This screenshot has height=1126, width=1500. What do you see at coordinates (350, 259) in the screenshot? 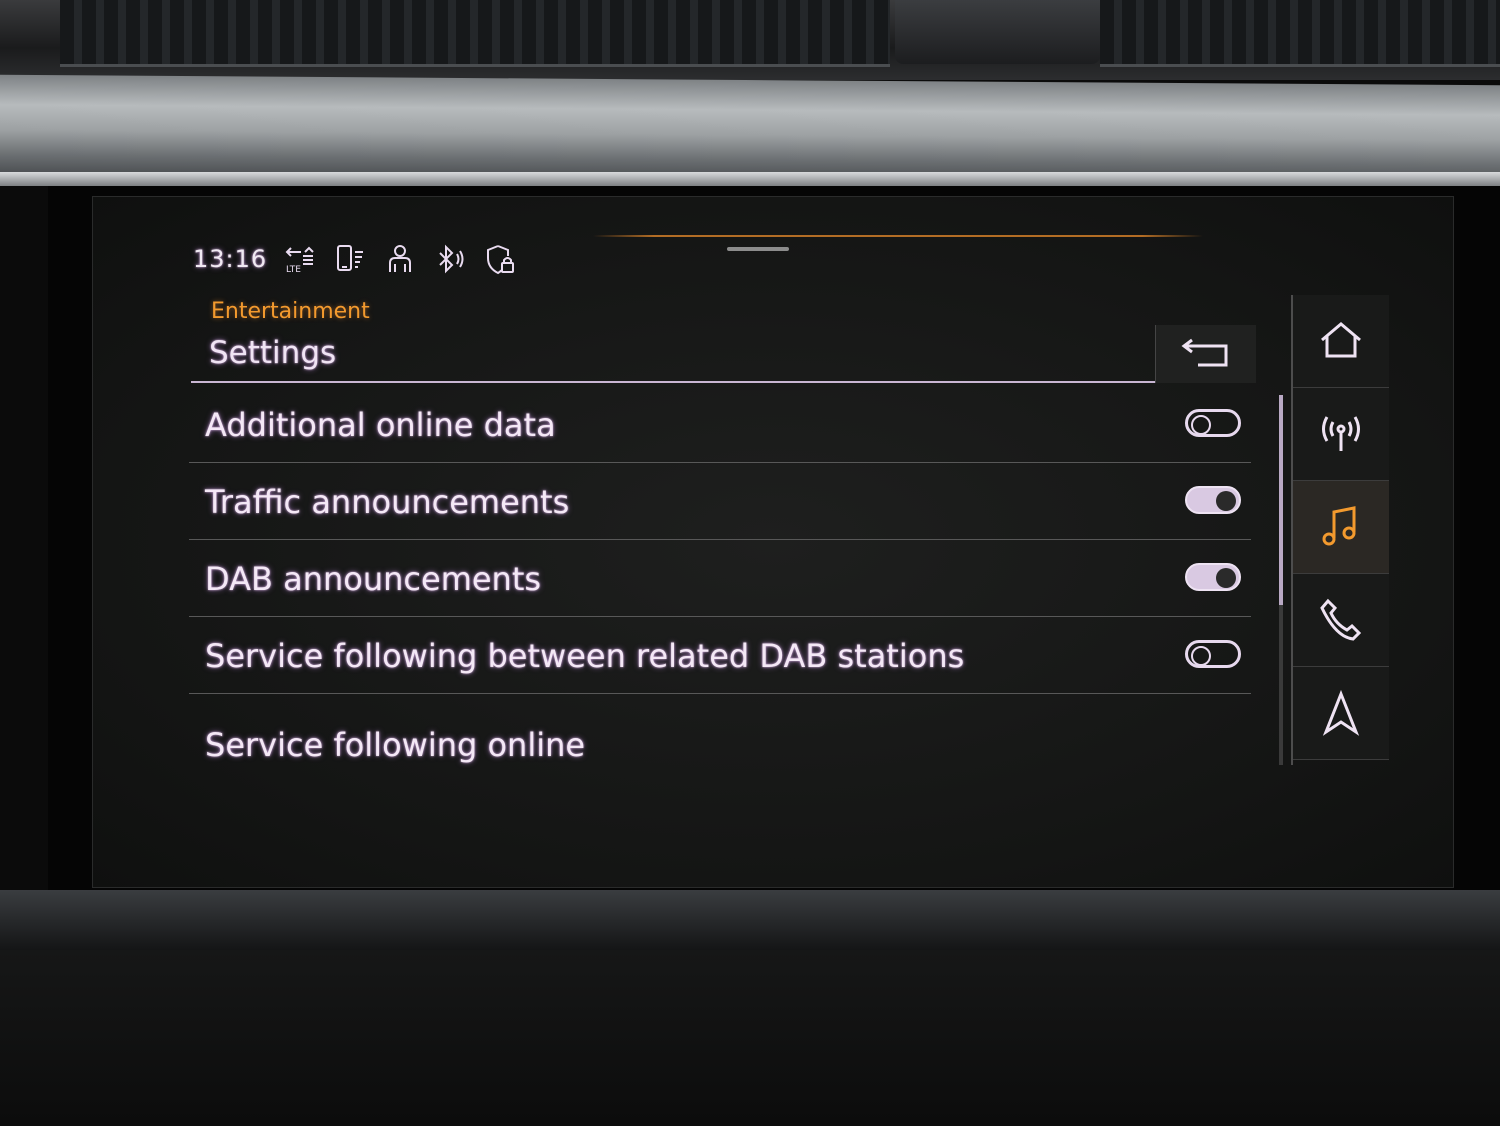
I see `phone-data-icon` at bounding box center [350, 259].